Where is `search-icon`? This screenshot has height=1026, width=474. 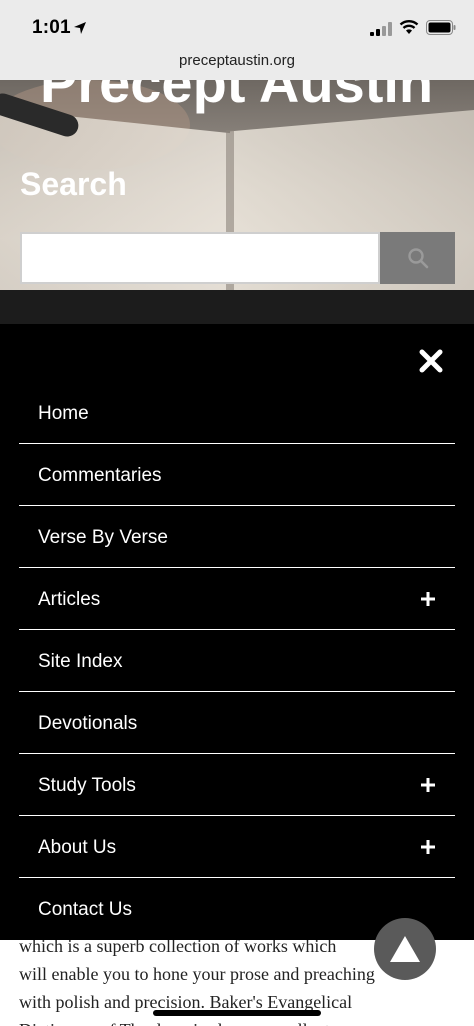 search-icon is located at coordinates (417, 258).